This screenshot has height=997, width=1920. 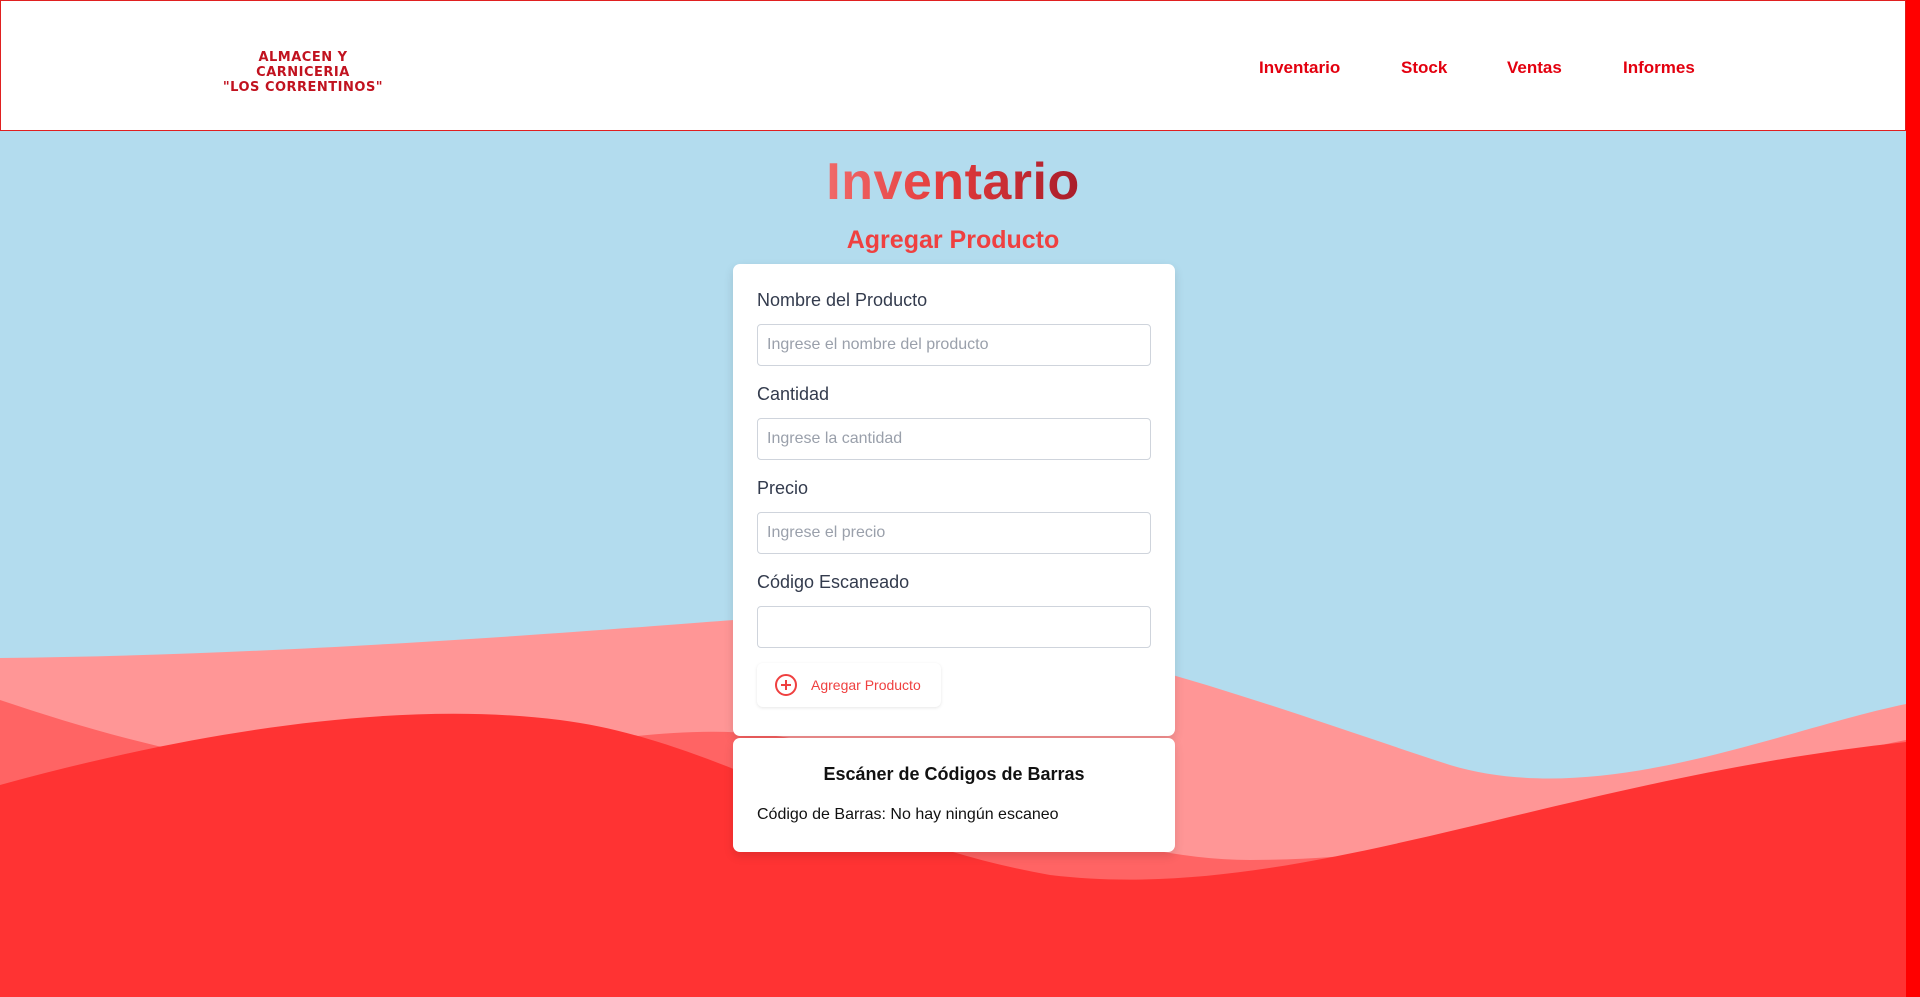 I want to click on product-name-label: Nombre del Producto, so click(x=842, y=300).